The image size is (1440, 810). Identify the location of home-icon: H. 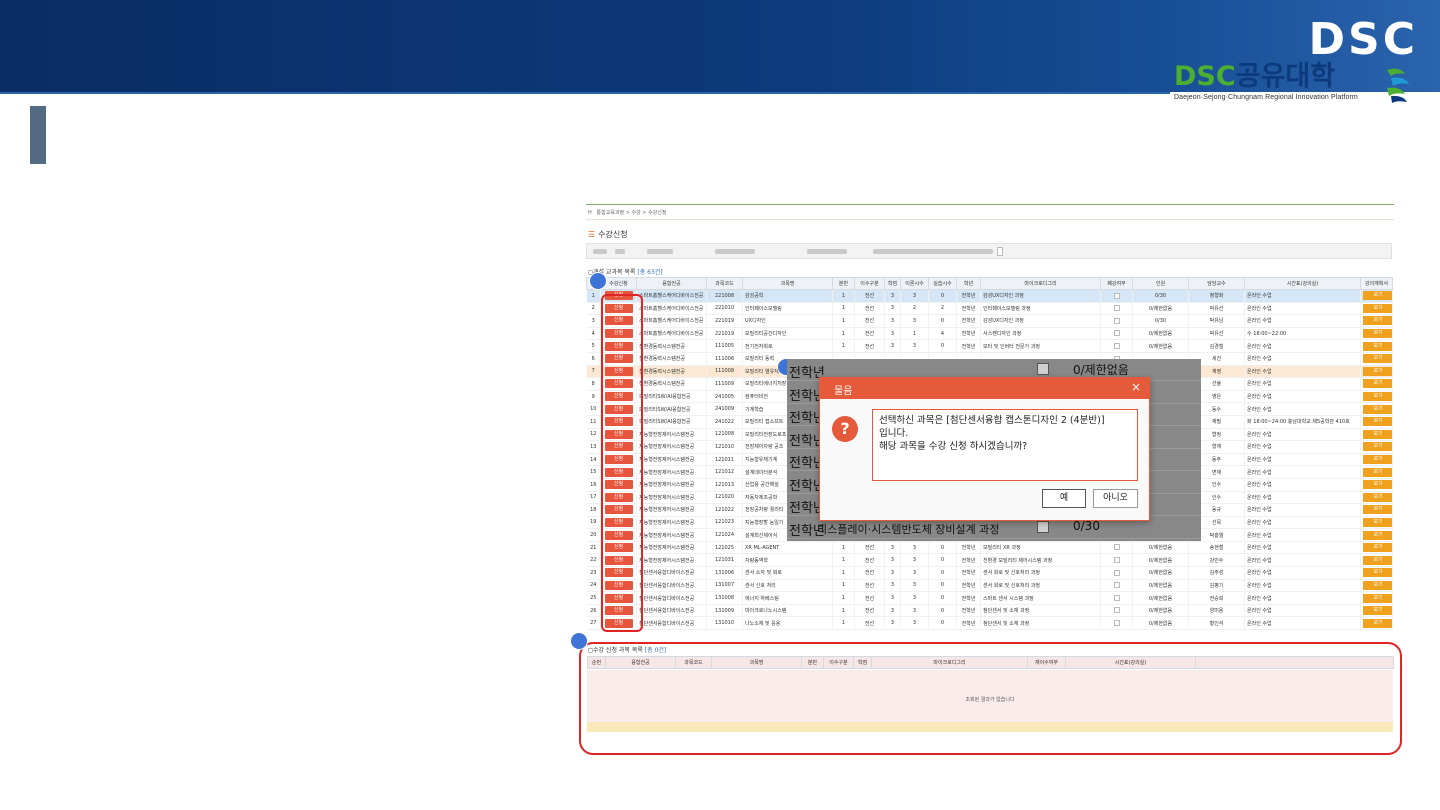
(590, 213).